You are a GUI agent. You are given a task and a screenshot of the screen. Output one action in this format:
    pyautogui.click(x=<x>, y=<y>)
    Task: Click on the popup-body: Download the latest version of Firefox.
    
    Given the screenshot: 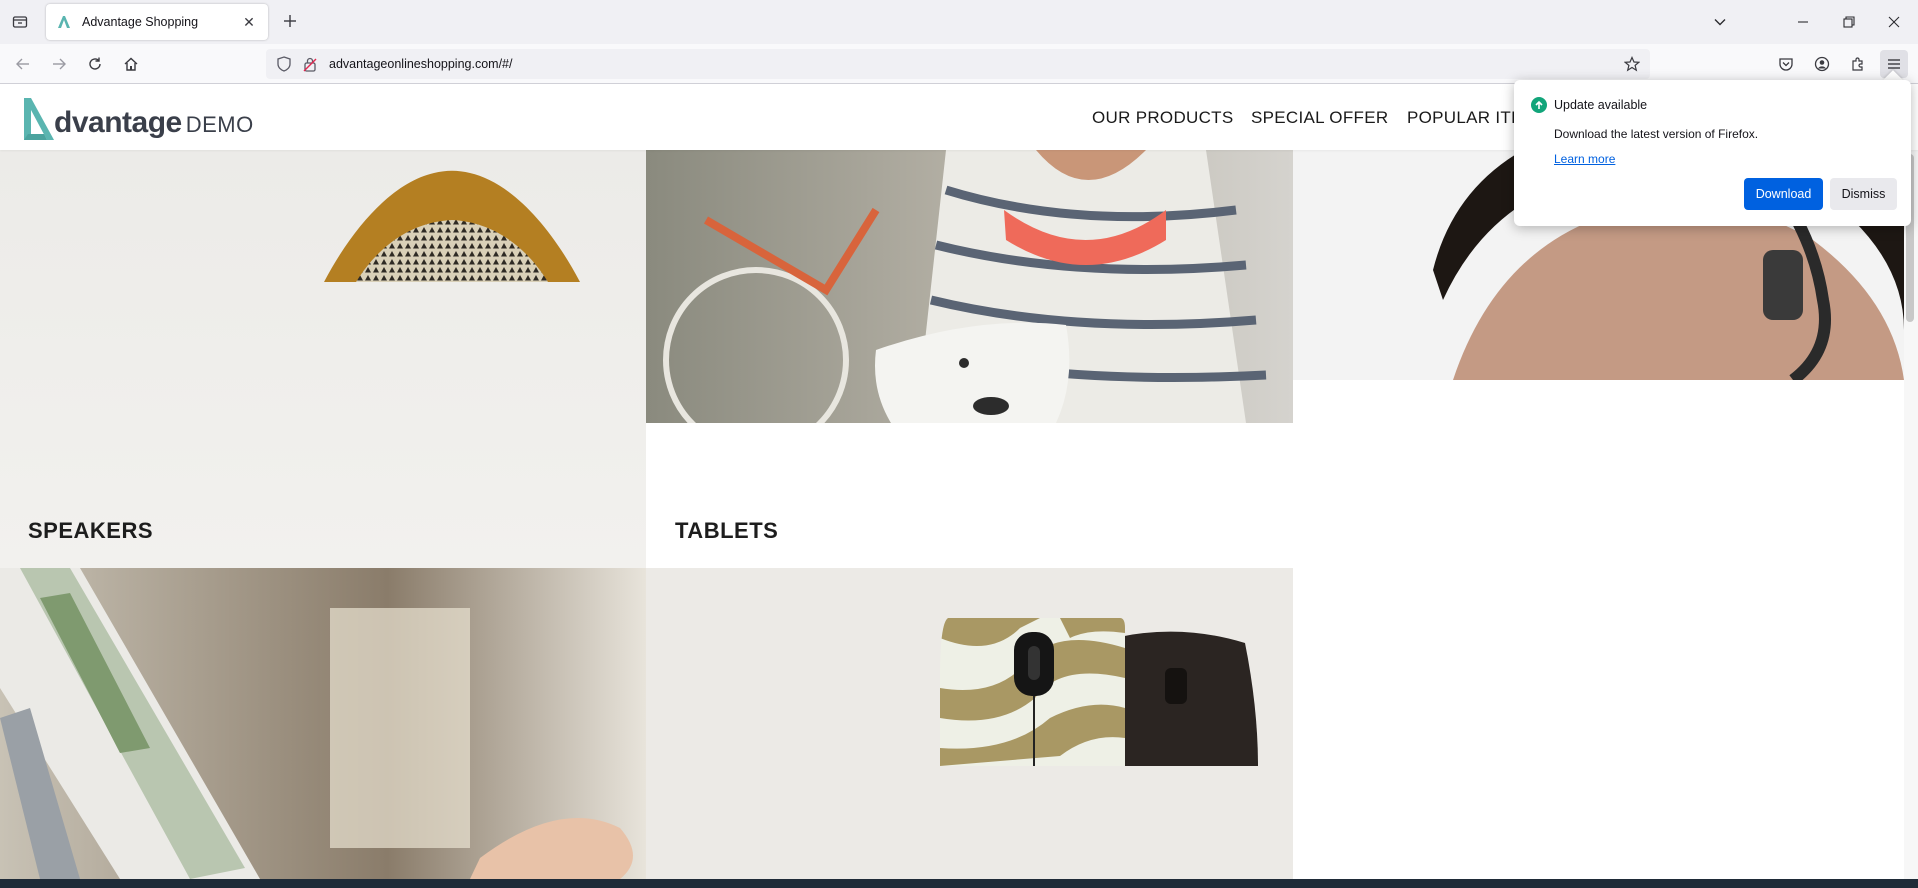 What is the action you would take?
    pyautogui.click(x=1656, y=134)
    